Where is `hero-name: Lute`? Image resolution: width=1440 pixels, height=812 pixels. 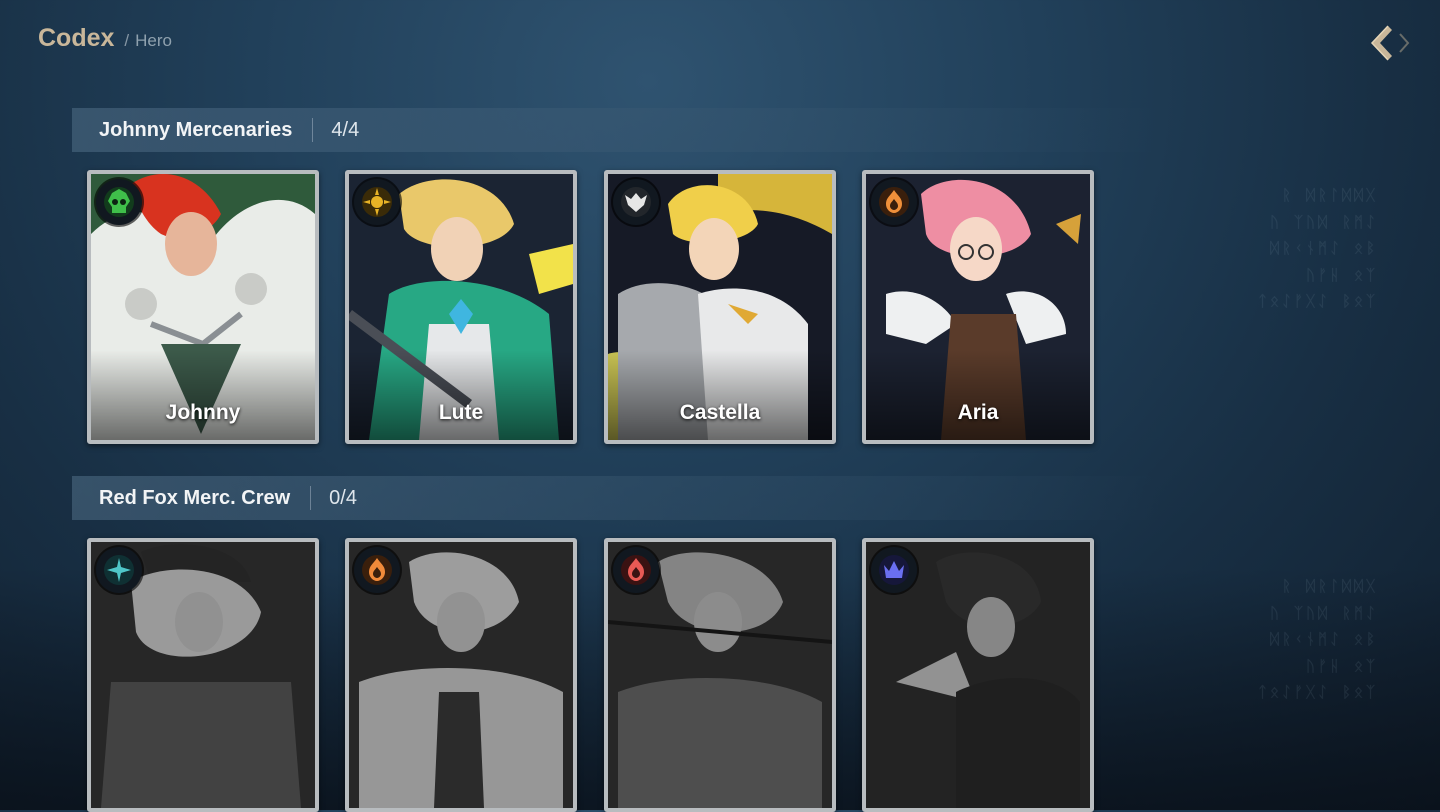 hero-name: Lute is located at coordinates (461, 412).